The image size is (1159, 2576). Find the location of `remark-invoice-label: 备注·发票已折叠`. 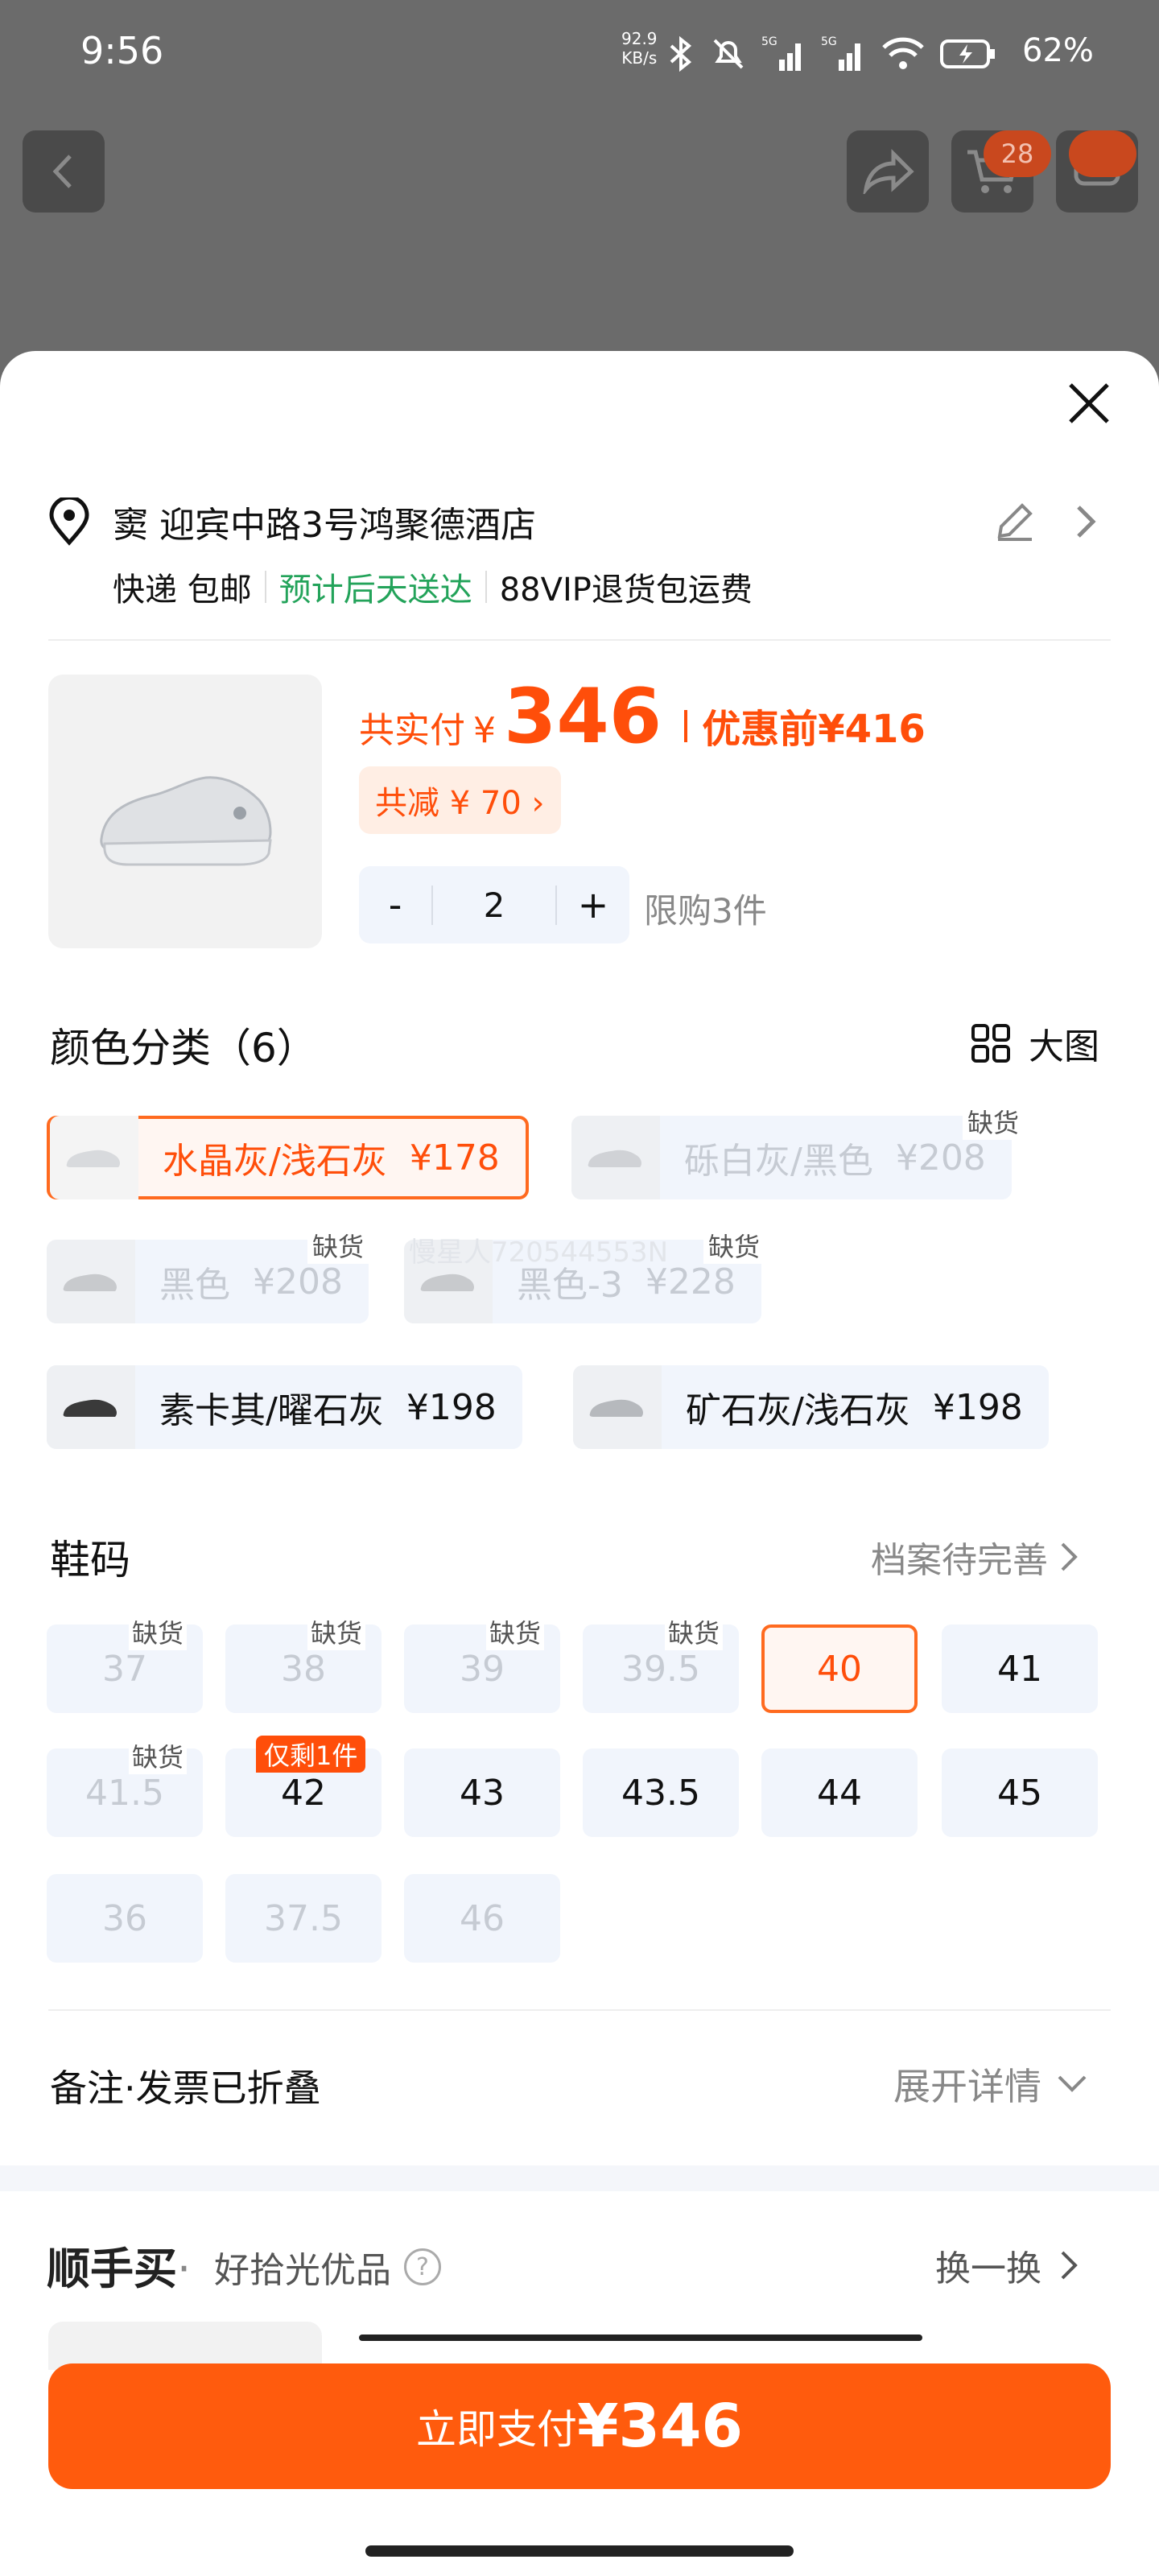

remark-invoice-label: 备注·发票已折叠 is located at coordinates (185, 2088).